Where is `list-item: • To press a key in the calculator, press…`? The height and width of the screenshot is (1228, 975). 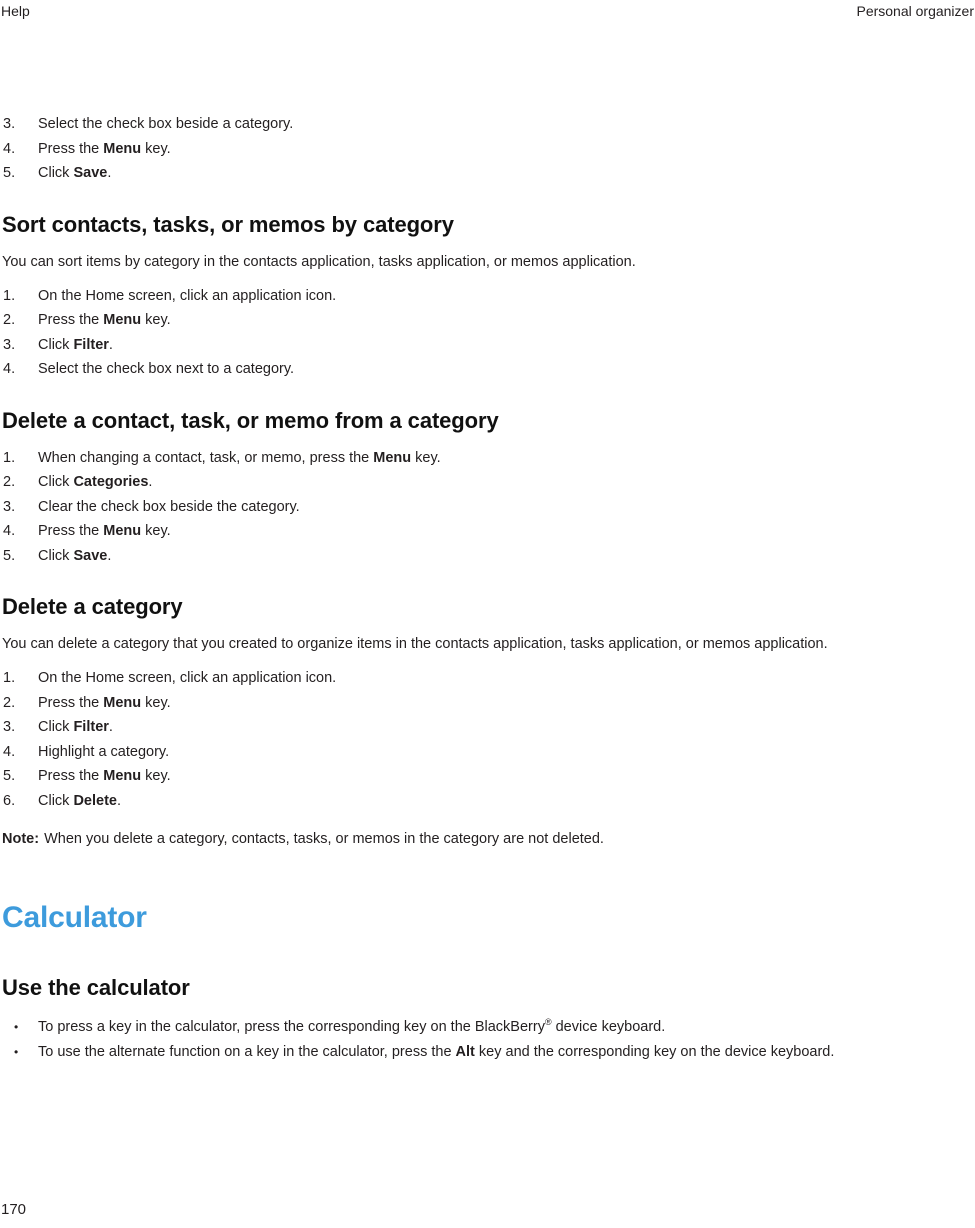
list-item: • To press a key in the calculator, press… is located at coordinates (487, 1027).